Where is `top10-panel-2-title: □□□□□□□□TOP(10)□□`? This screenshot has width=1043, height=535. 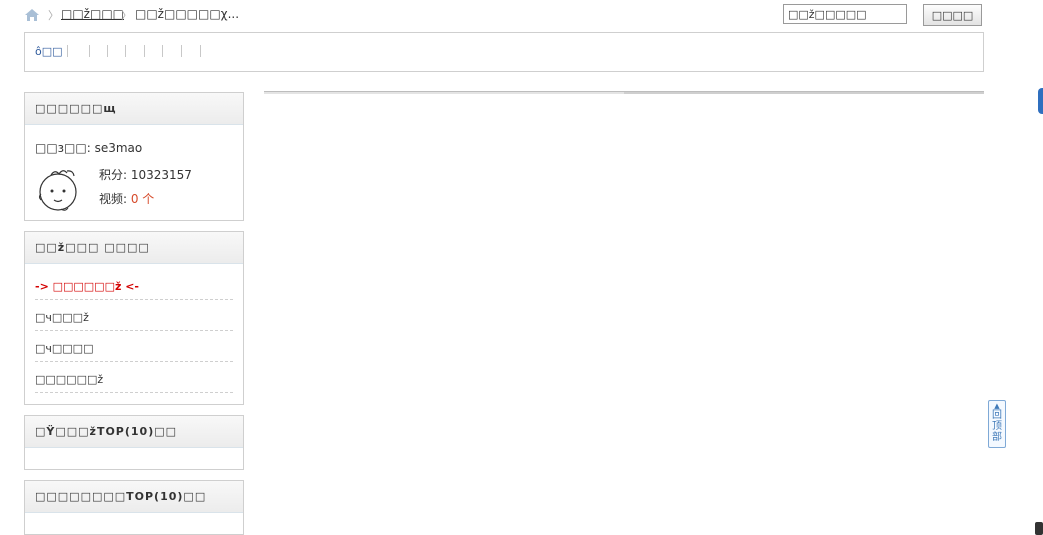
top10-panel-2-title: □□□□□□□□TOP(10)□□ is located at coordinates (134, 497).